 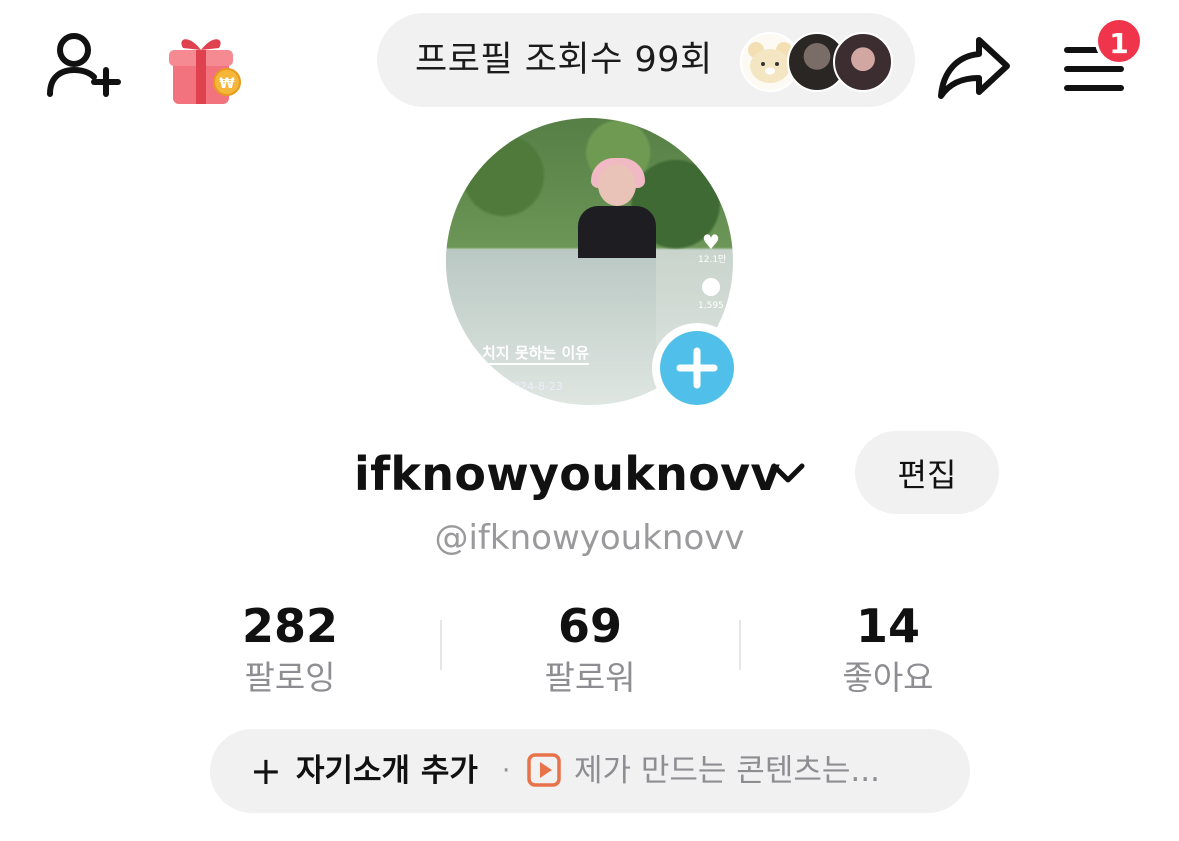 What do you see at coordinates (536, 353) in the screenshot?
I see `avatar-caption: 치지 못하는 이유` at bounding box center [536, 353].